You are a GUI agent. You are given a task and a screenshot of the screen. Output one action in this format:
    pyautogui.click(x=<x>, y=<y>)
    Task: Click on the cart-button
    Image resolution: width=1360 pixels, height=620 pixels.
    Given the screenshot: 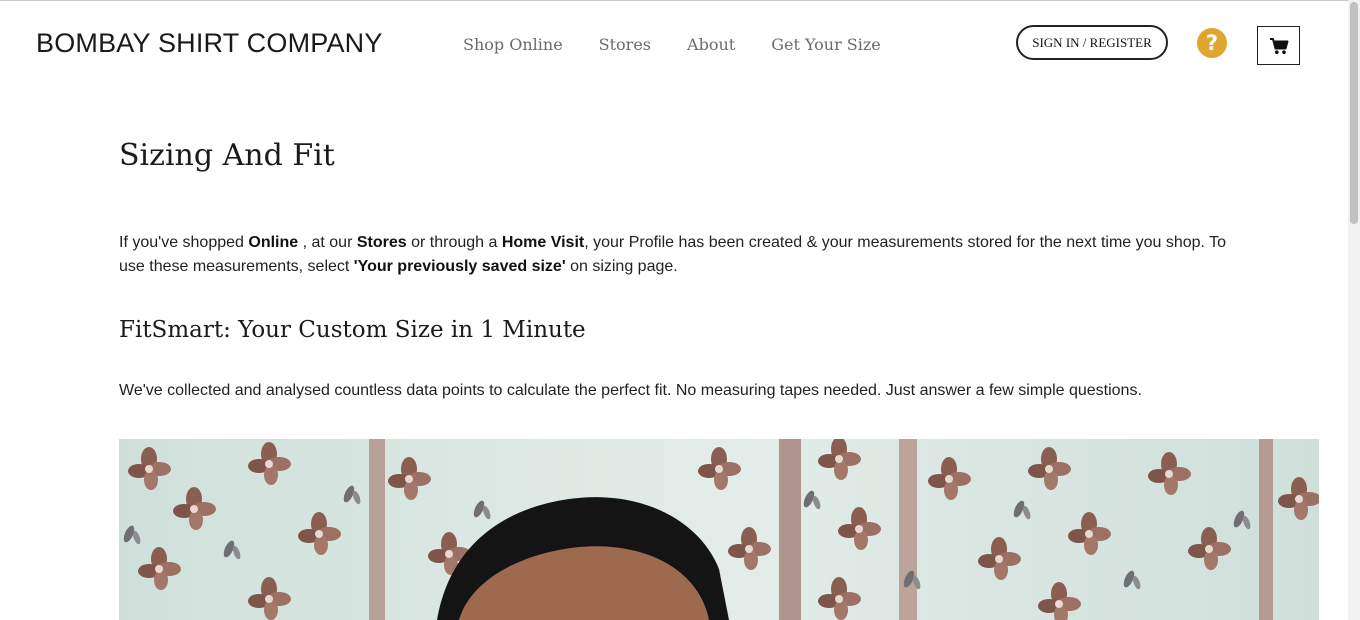 What is the action you would take?
    pyautogui.click(x=1278, y=45)
    